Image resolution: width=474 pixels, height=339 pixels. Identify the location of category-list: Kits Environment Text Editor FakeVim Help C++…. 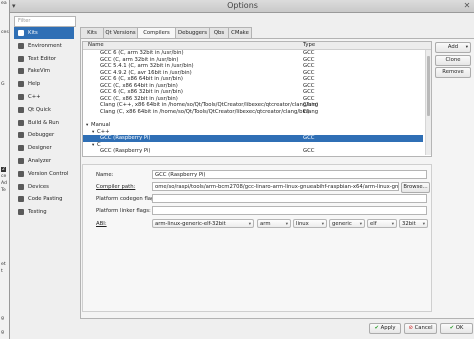
(44, 123).